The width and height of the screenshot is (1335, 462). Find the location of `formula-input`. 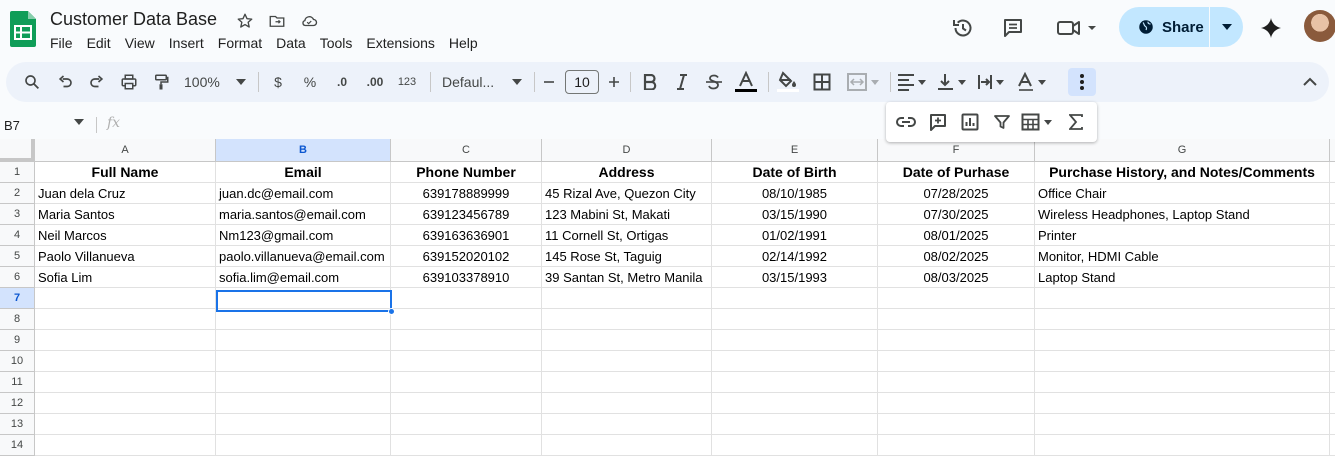

formula-input is located at coordinates (730, 124).